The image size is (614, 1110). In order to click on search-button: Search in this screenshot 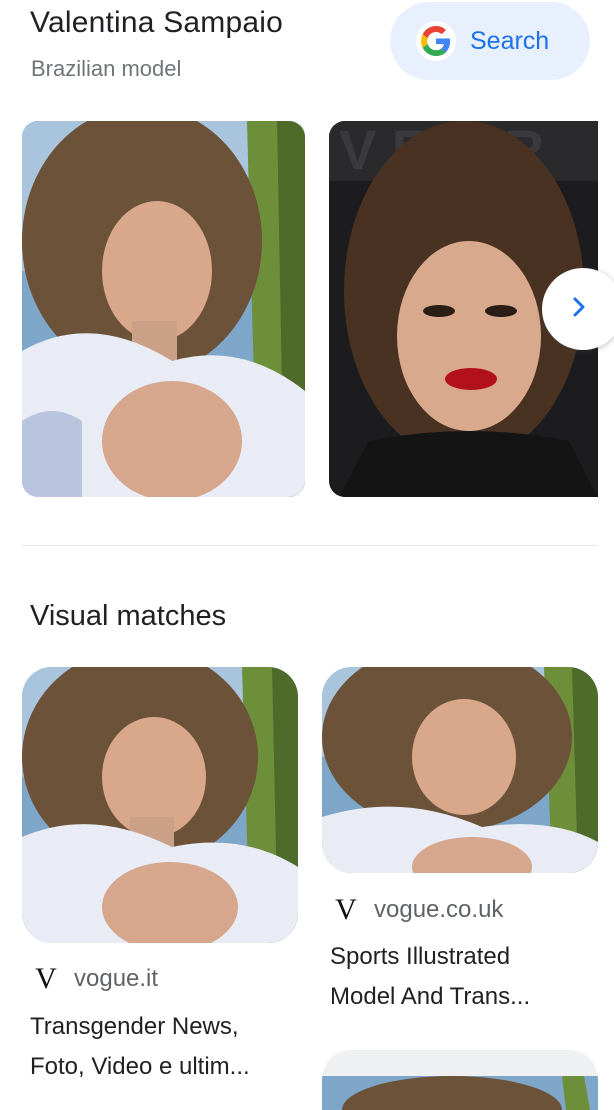, I will do `click(490, 41)`.